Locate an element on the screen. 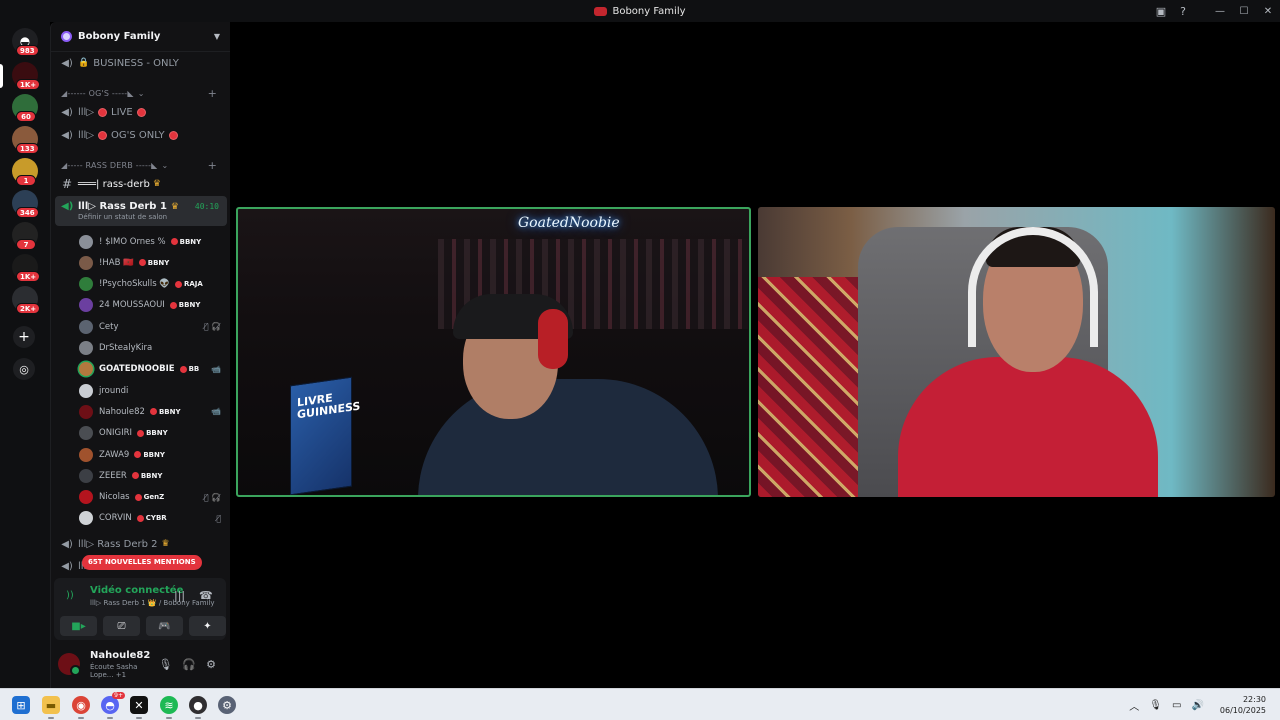 This screenshot has width=1280, height=720. help-icon: ? is located at coordinates (1183, 11).